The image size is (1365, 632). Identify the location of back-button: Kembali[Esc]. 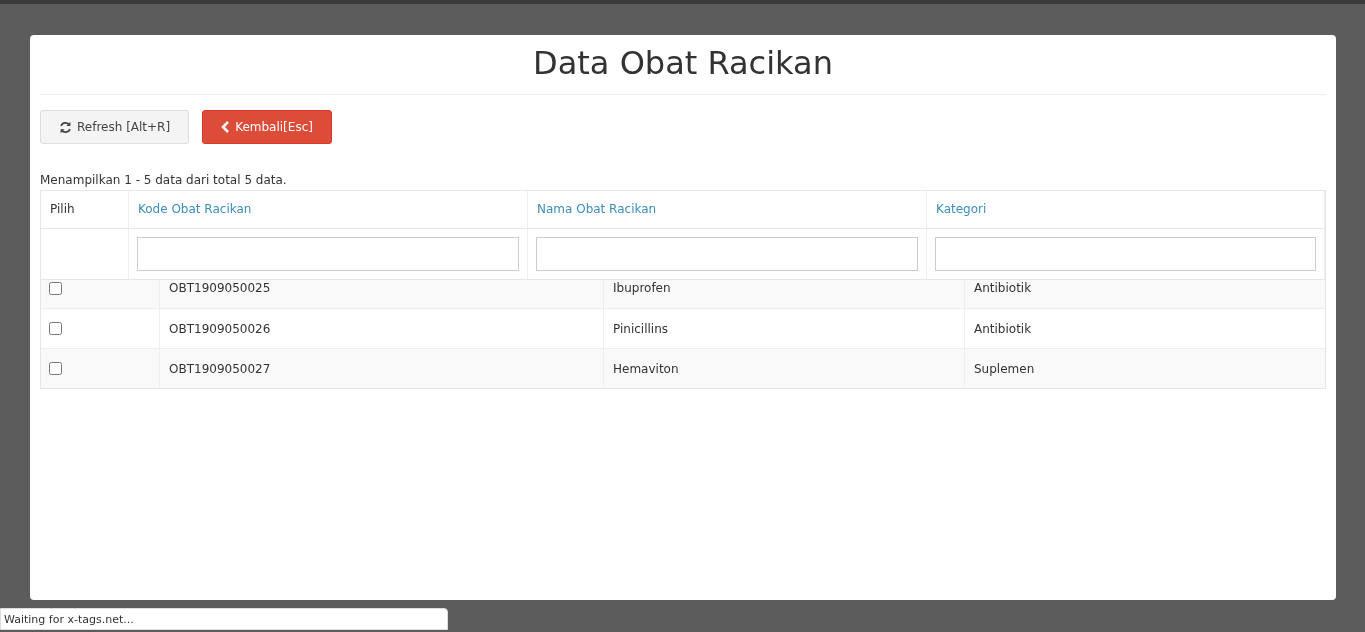
(267, 127).